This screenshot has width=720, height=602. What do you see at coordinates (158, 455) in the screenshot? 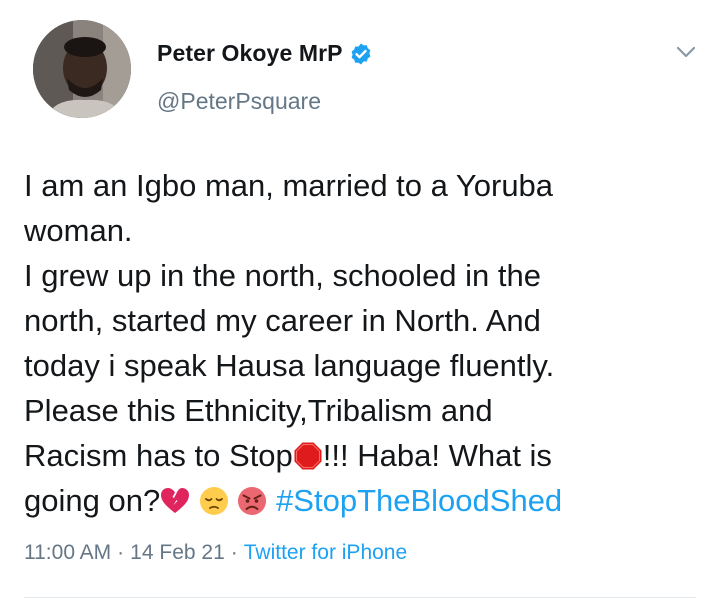
I see `tweet-text-fragment: Racism has to Stop` at bounding box center [158, 455].